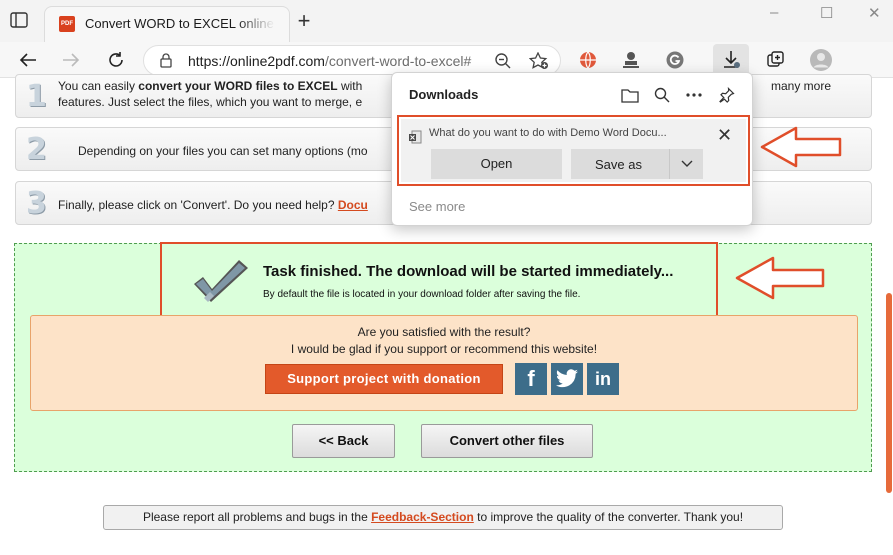 Image resolution: width=893 pixels, height=555 pixels. Describe the element at coordinates (631, 60) in the screenshot. I see `extension-stamp-icon` at that location.